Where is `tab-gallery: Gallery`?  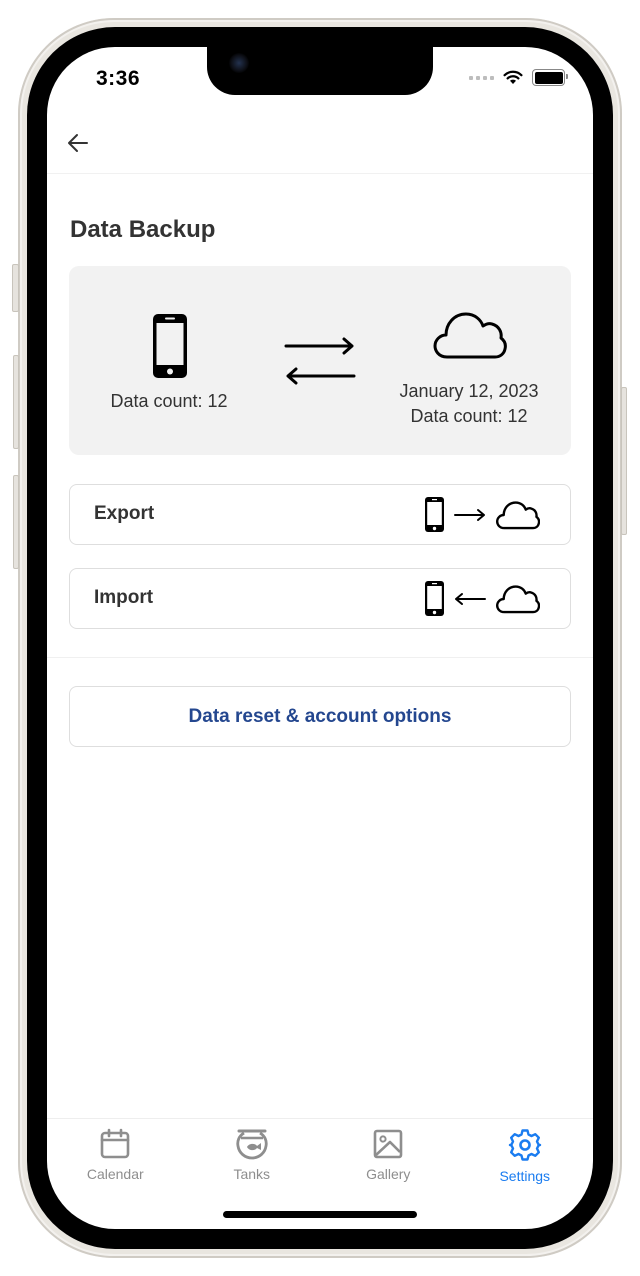
tab-gallery: Gallery is located at coordinates (388, 1159).